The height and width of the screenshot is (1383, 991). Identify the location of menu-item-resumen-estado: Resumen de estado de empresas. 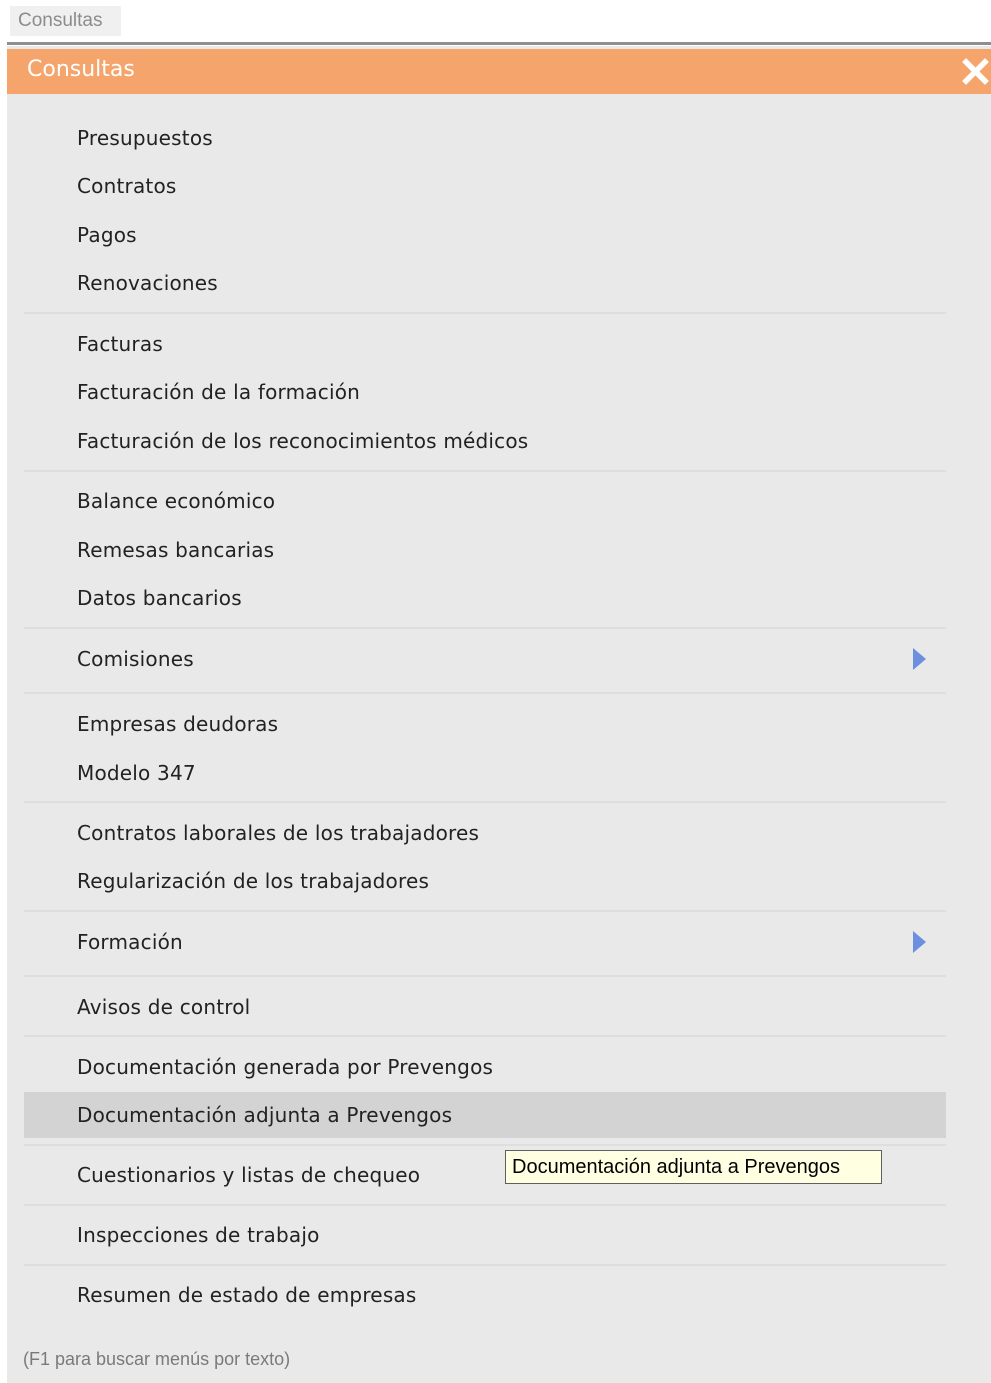
(485, 1295).